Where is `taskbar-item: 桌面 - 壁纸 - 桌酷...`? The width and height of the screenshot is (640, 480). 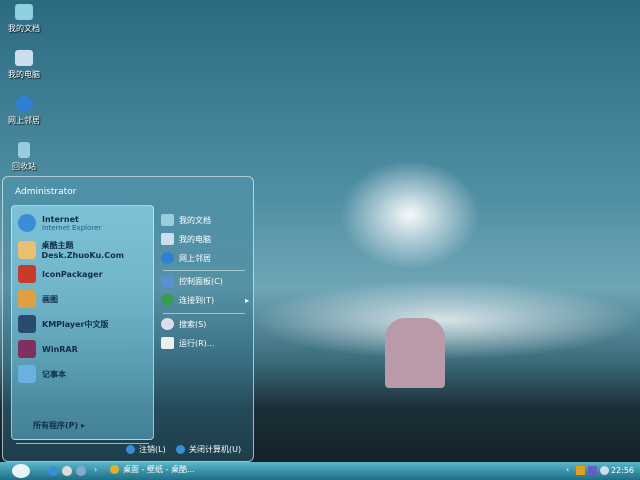
taskbar-item: 桌面 - 壁纸 - 桌酷... is located at coordinates (152, 469).